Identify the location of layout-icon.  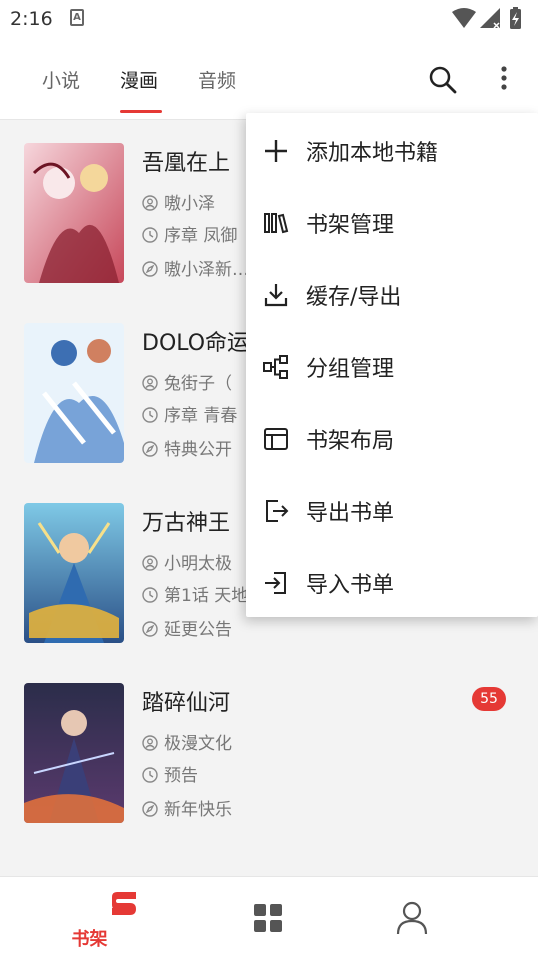
(276, 439).